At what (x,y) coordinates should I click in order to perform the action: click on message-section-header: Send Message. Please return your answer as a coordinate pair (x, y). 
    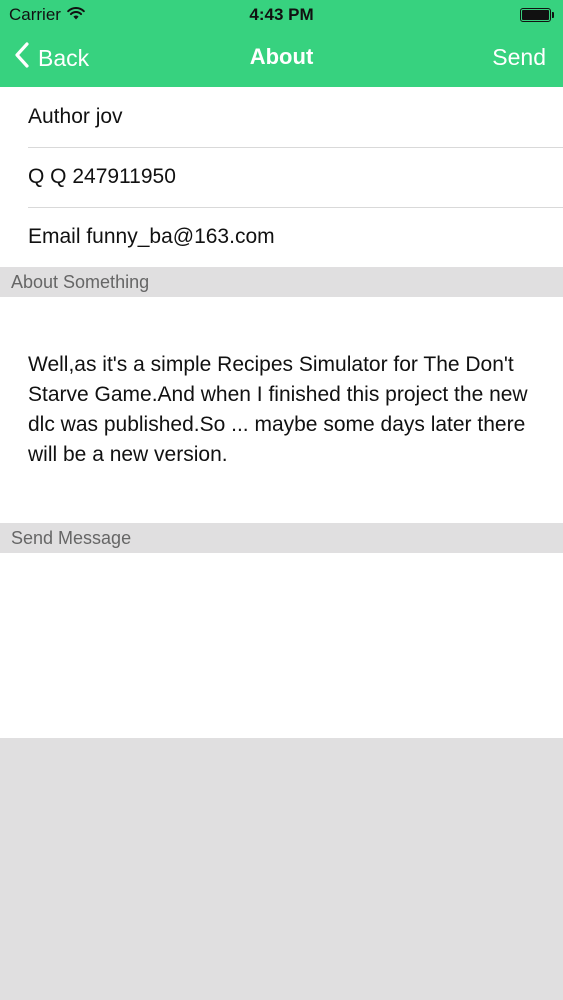
    Looking at the image, I should click on (281, 538).